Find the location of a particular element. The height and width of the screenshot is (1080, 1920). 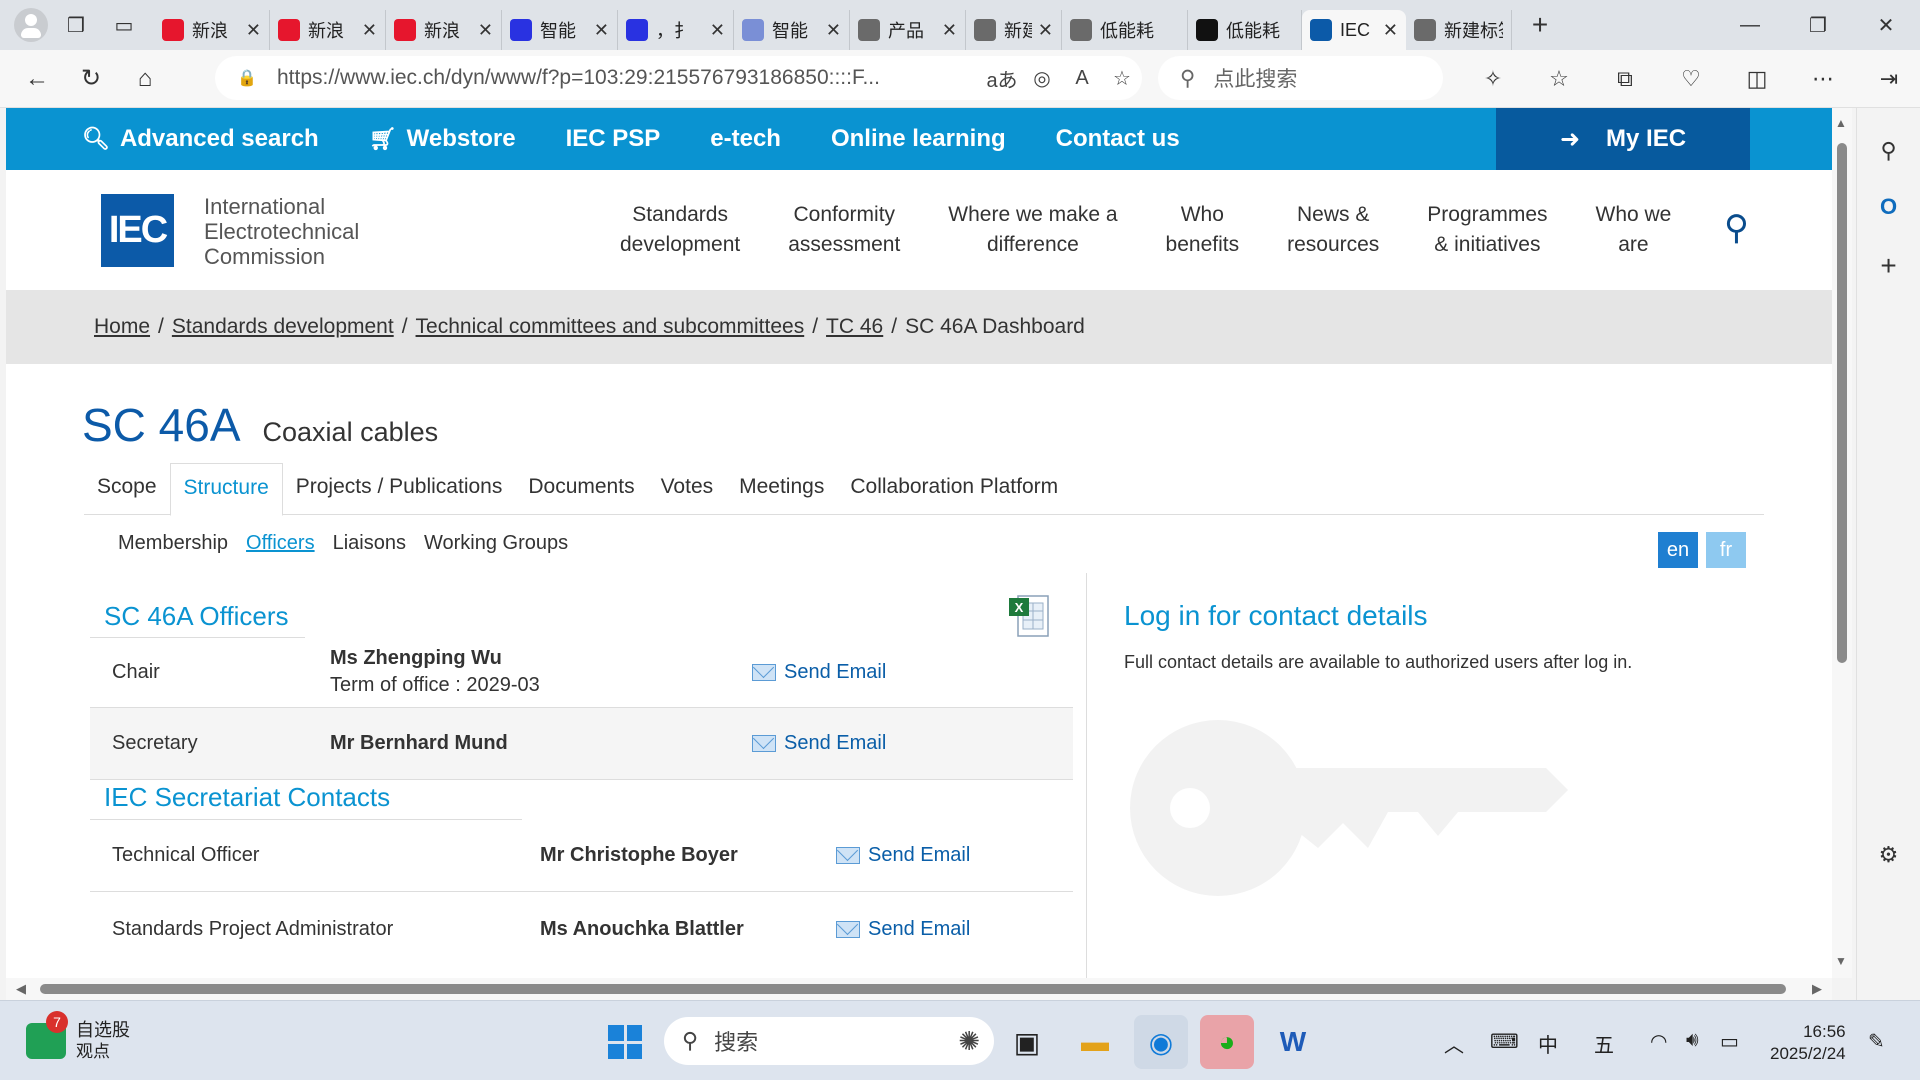

sidebar-toggle-icon: ⇥ is located at coordinates (1888, 79).